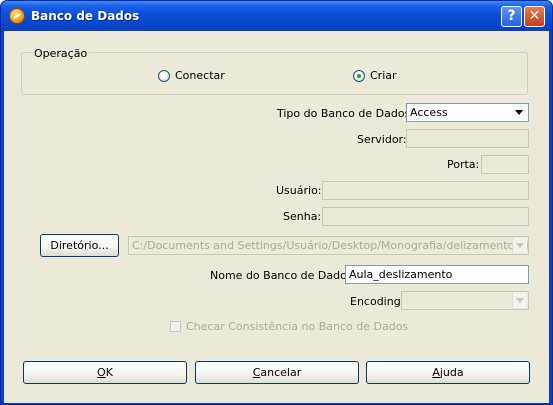 The width and height of the screenshot is (553, 405). I want to click on help-button: Ajuda, so click(448, 372).